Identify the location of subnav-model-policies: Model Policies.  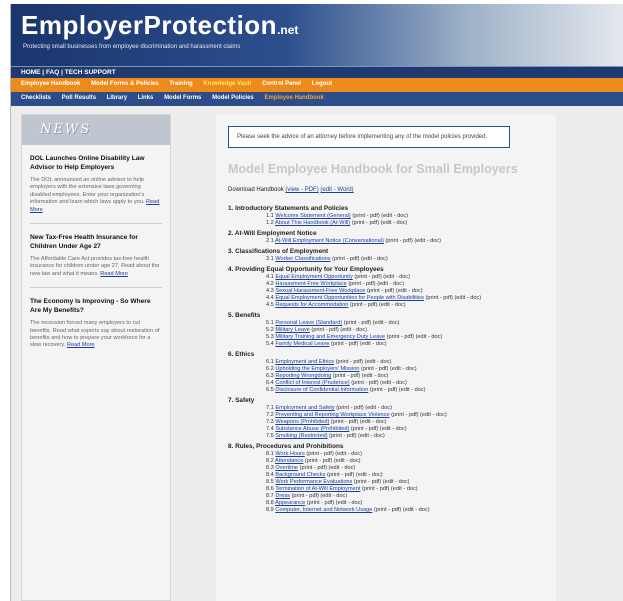
(233, 98).